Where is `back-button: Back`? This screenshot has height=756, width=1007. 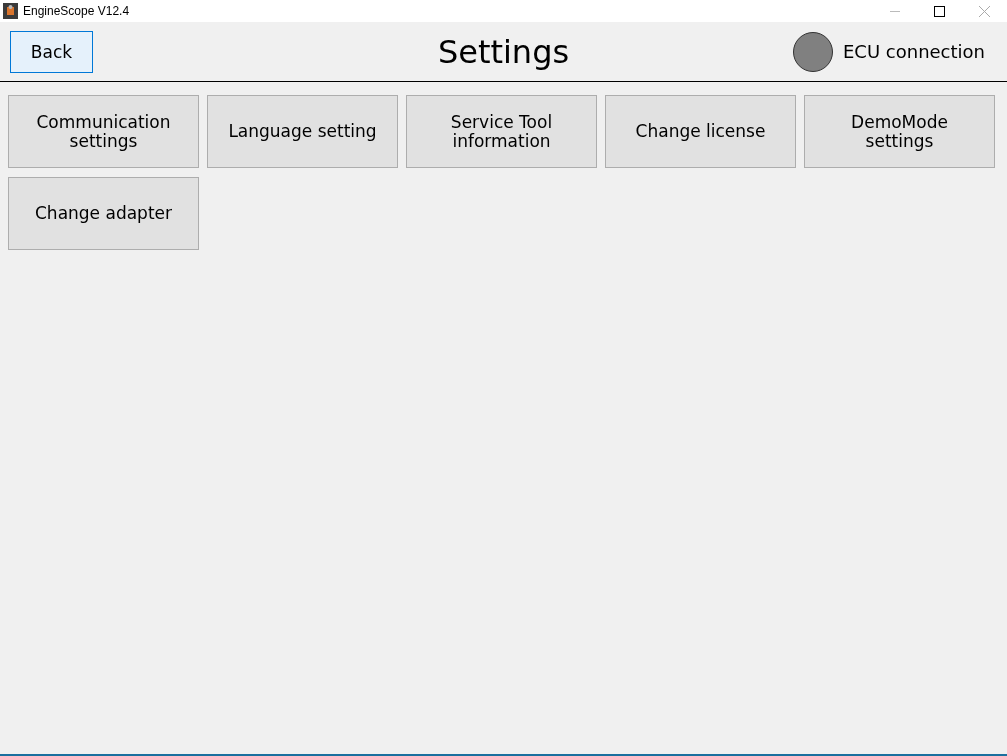
back-button: Back is located at coordinates (51, 51).